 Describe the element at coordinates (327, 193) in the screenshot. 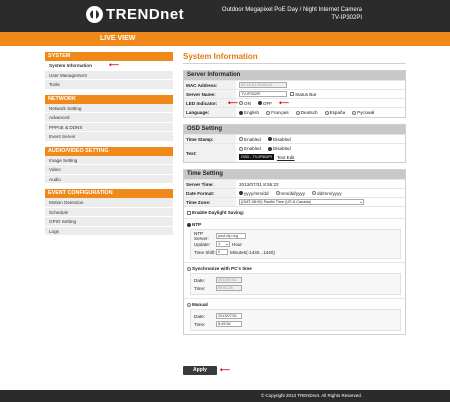

I see `date-format-dmy-option: dd/mm/yyyy` at that location.